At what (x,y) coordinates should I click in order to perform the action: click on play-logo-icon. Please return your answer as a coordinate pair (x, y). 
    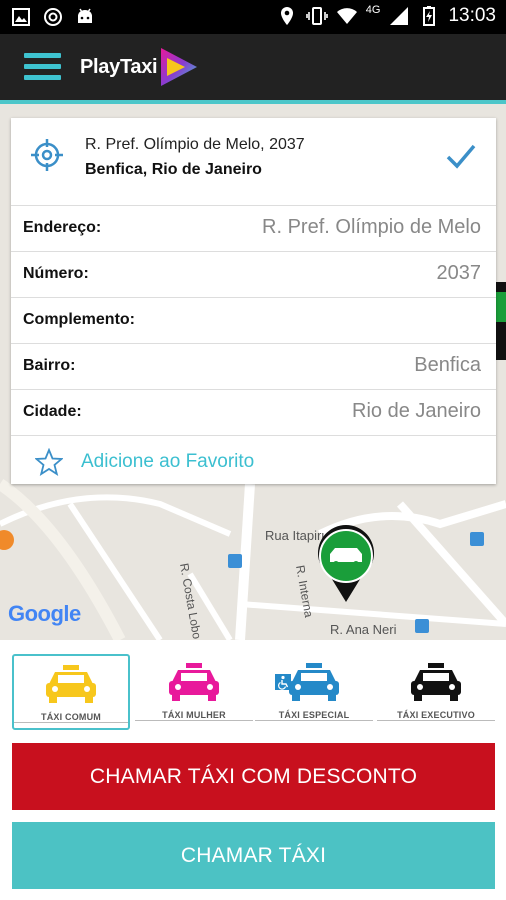
    Looking at the image, I should click on (179, 67).